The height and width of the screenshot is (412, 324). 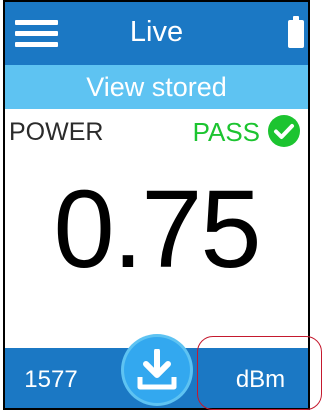 What do you see at coordinates (56, 132) in the screenshot?
I see `measurement-label: POWER` at bounding box center [56, 132].